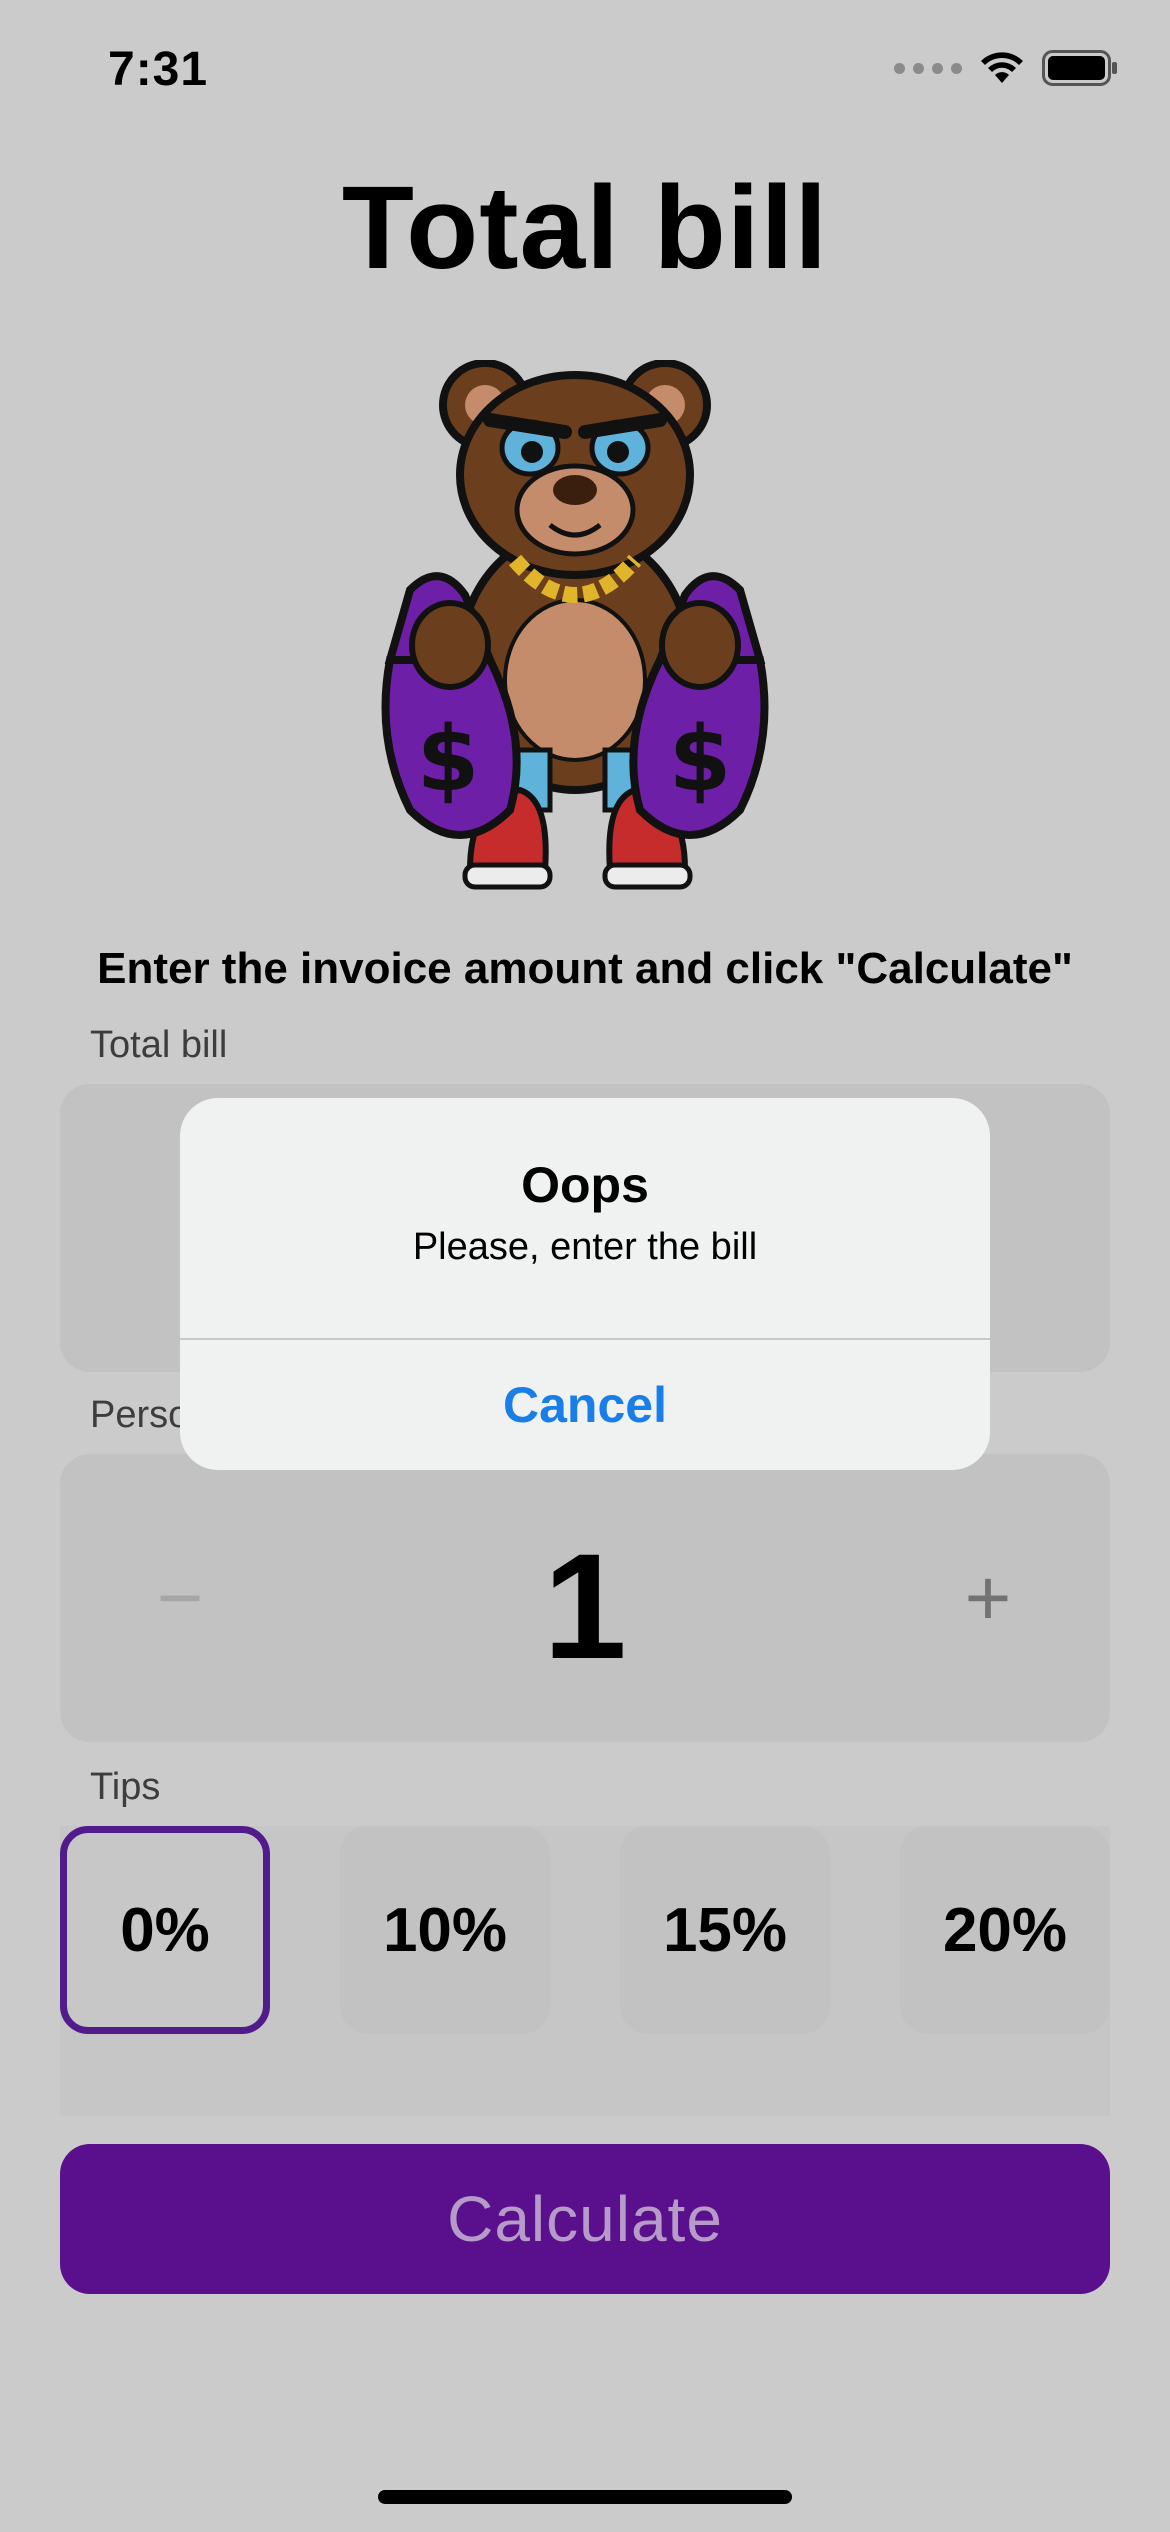  I want to click on persons-count: 1, so click(585, 1606).